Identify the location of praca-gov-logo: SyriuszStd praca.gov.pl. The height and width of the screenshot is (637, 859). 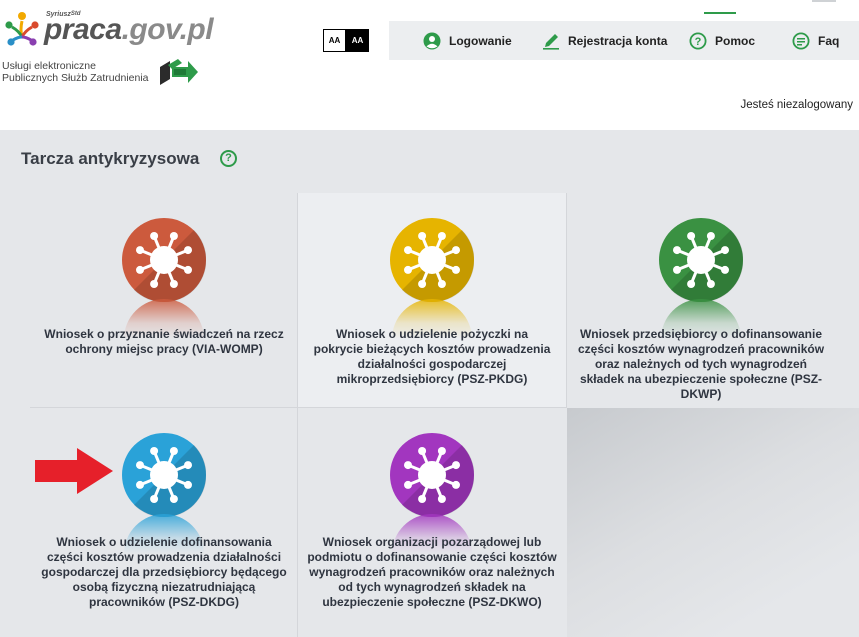
(108, 30).